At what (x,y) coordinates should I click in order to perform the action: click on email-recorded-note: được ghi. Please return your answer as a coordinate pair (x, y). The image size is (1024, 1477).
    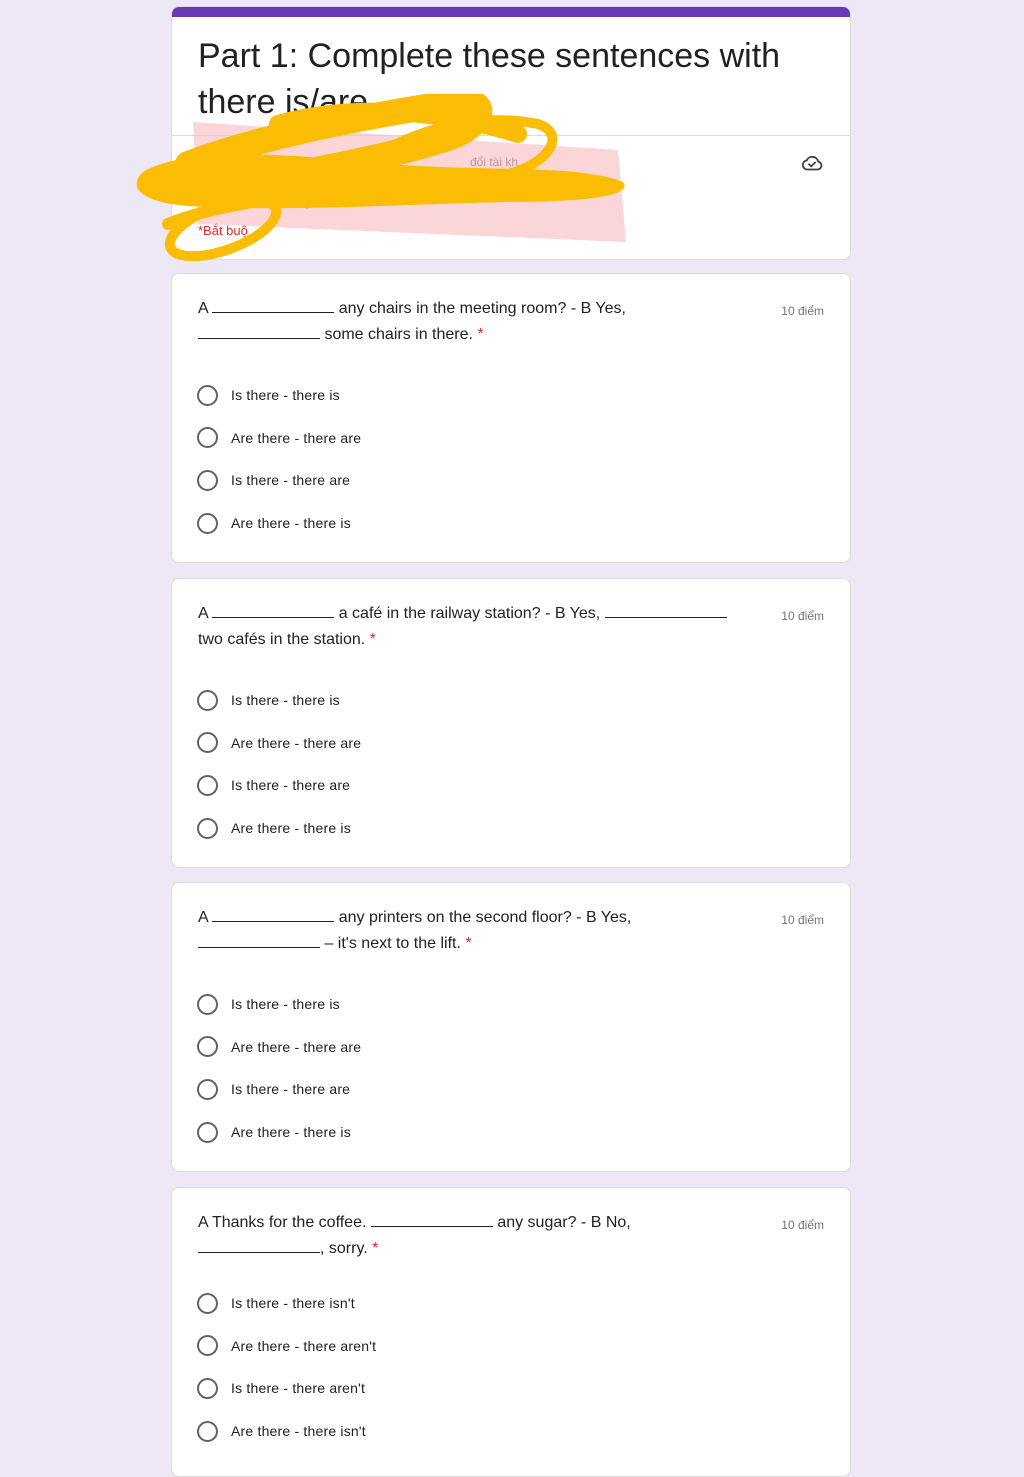
    Looking at the image, I should click on (296, 202).